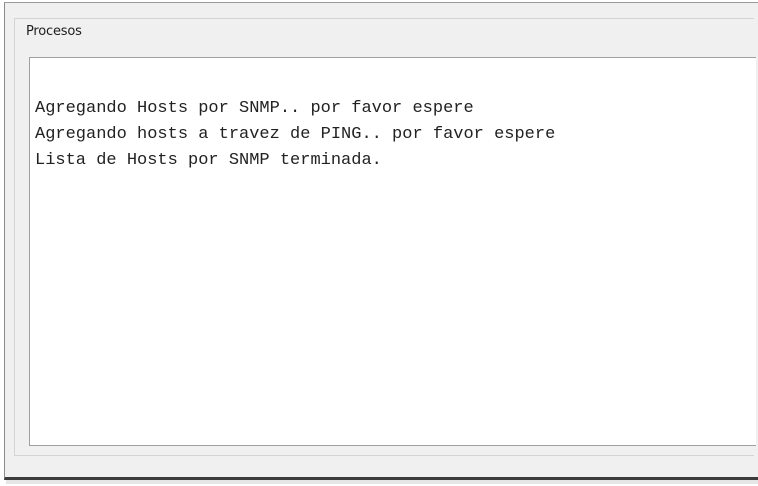 This screenshot has height=486, width=758. What do you see at coordinates (54, 31) in the screenshot?
I see `group-title: Procesos` at bounding box center [54, 31].